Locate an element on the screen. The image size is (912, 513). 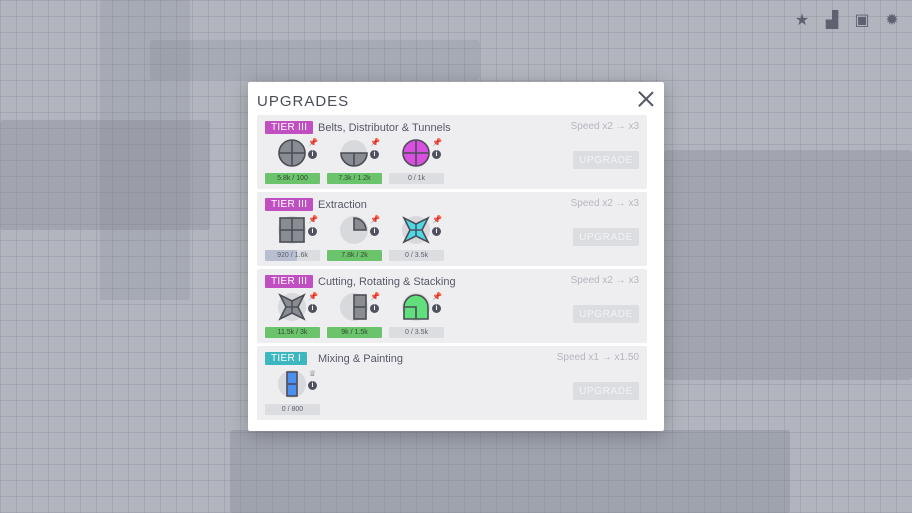
progress-bar: 5.8k / 100 is located at coordinates (292, 178).